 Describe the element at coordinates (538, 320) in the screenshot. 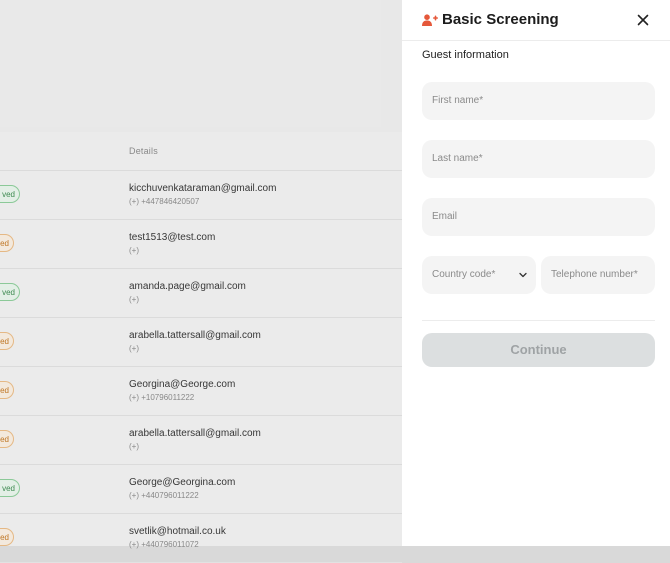

I see `divider` at that location.